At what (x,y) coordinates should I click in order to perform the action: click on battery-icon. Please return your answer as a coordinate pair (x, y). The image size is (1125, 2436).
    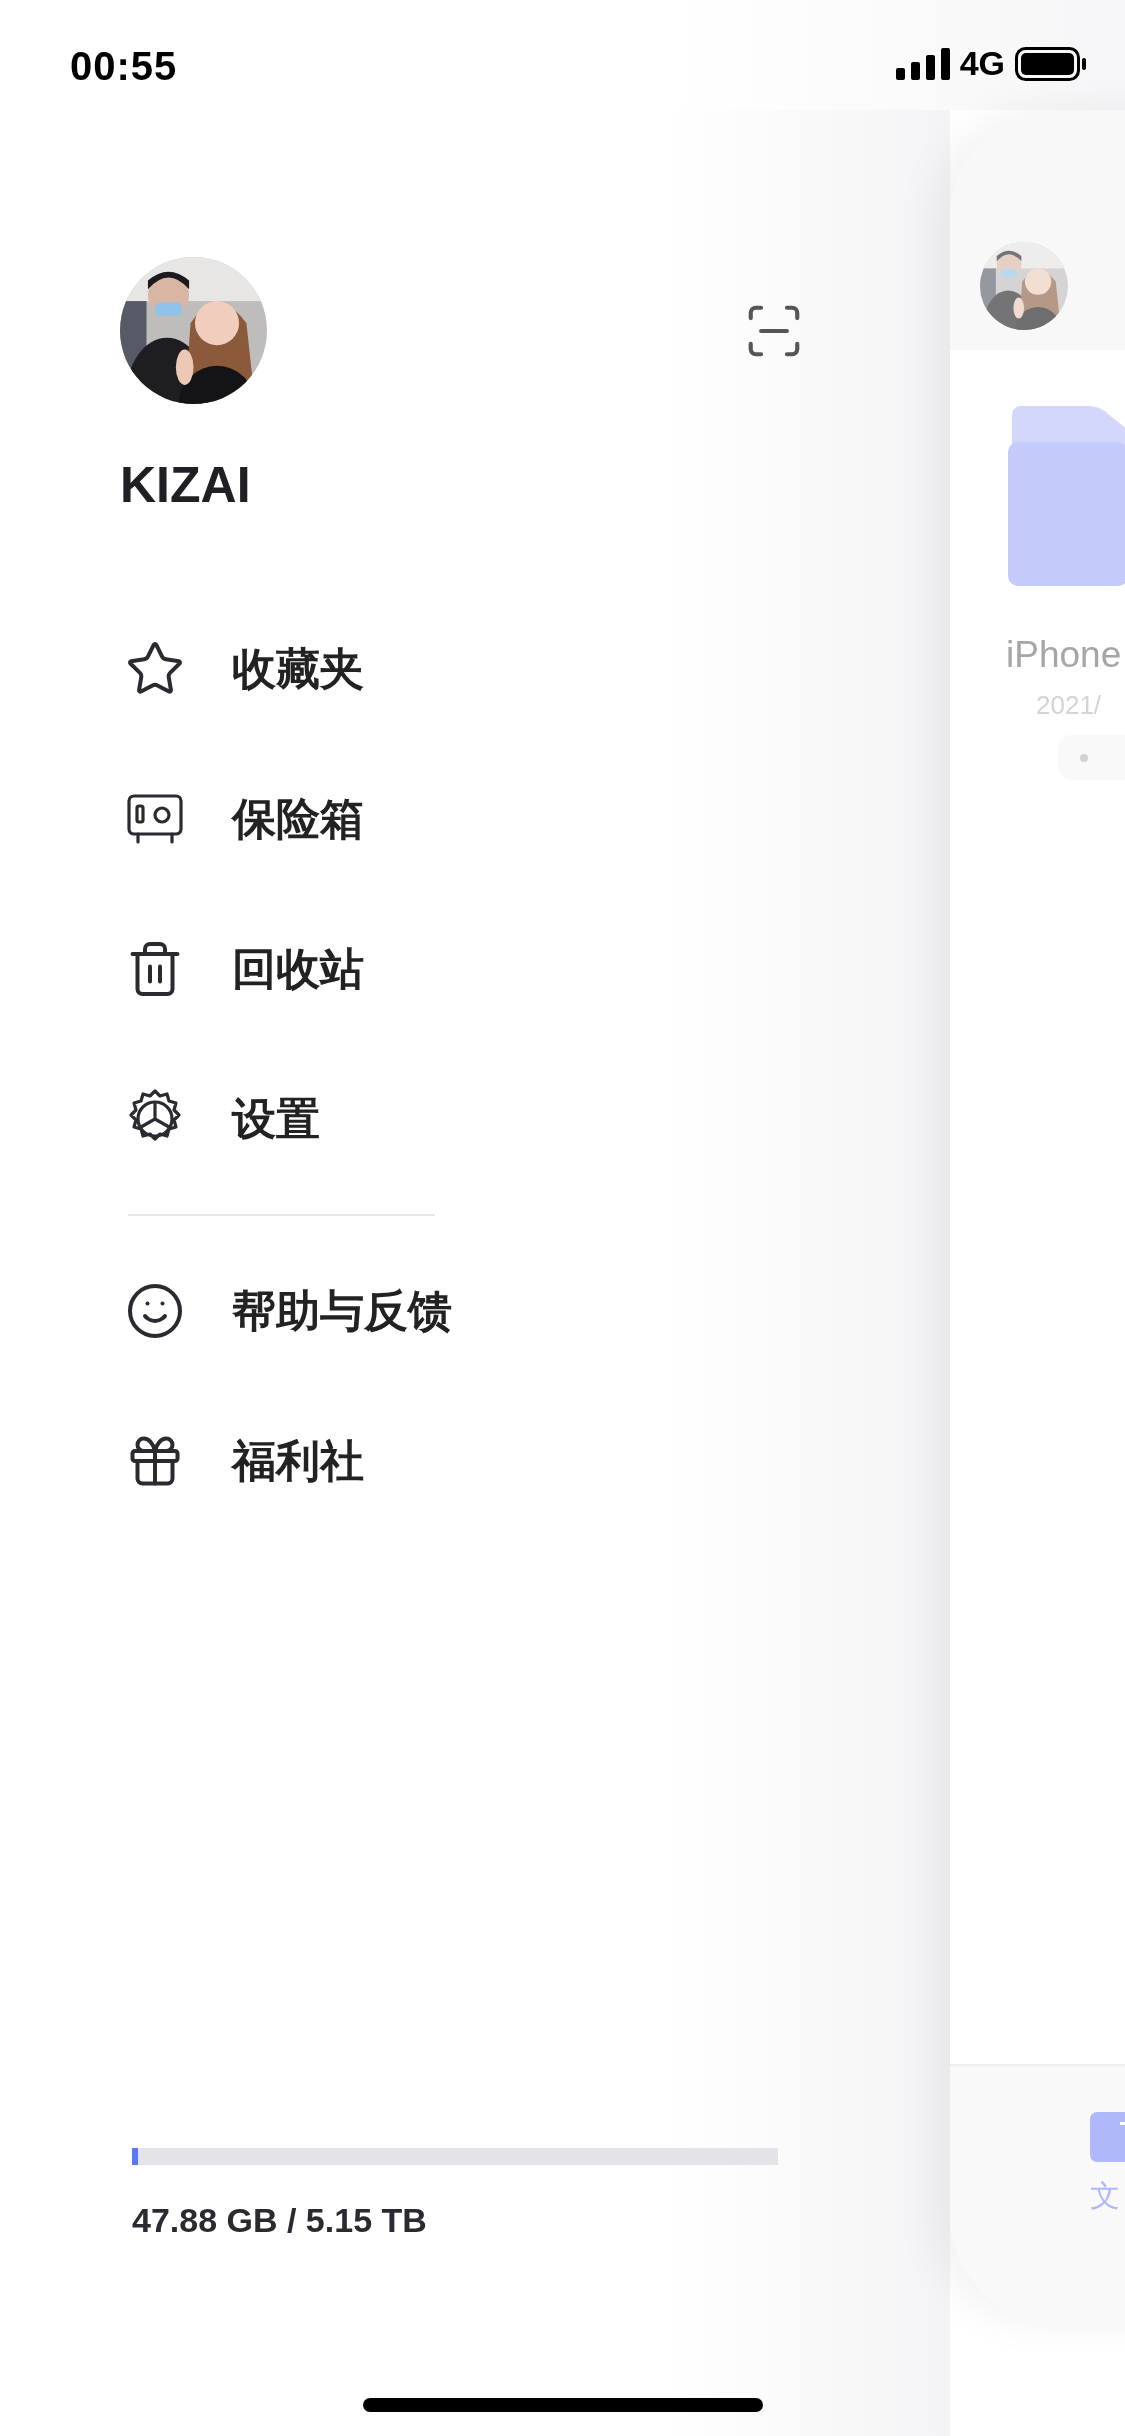
    Looking at the image, I should click on (1051, 63).